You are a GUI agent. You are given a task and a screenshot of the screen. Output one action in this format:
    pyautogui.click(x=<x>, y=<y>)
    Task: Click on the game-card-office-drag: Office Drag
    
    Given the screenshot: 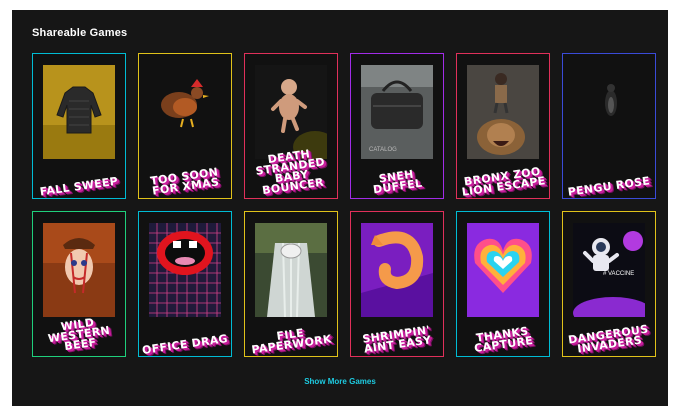 What is the action you would take?
    pyautogui.click(x=185, y=284)
    